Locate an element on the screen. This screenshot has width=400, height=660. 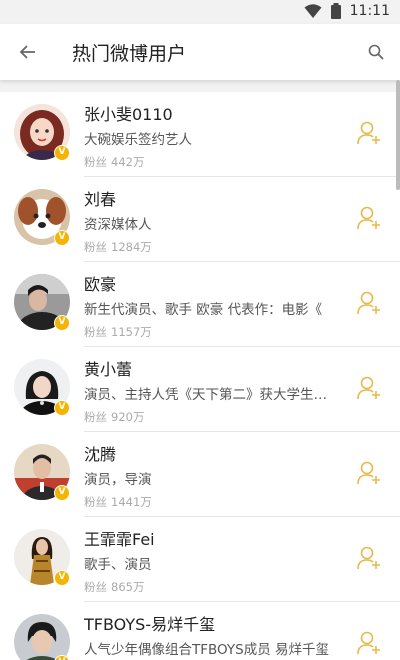
list-item: V 黄小蕾 演员、主持人凭《天下第二》获大学生… 粉丝 920万 is located at coordinates (200, 389).